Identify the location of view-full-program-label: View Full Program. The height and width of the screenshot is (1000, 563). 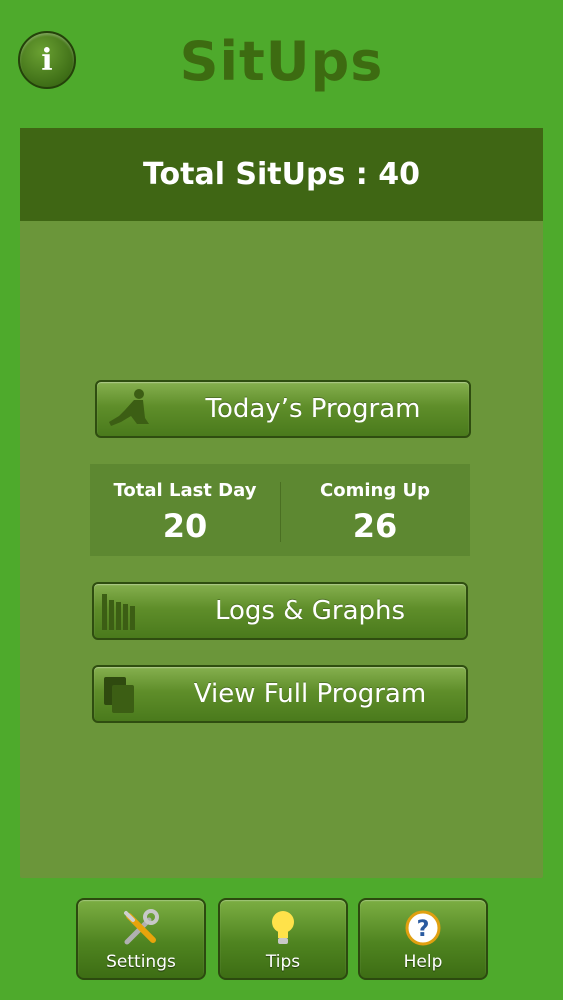
(310, 694).